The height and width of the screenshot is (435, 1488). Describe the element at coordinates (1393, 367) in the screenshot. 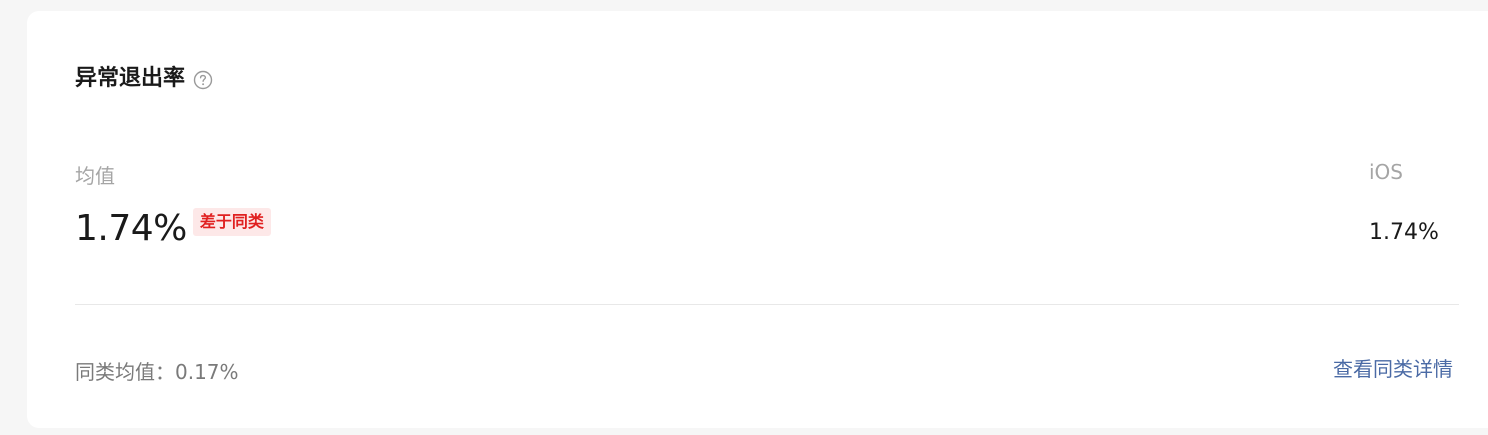

I see `view-peer-details-link: 查看同类详情` at that location.